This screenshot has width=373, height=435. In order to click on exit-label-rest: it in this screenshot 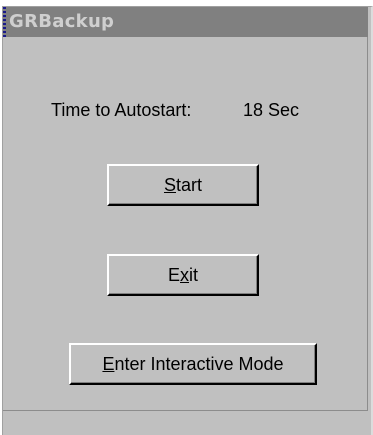, I will do `click(193, 274)`.